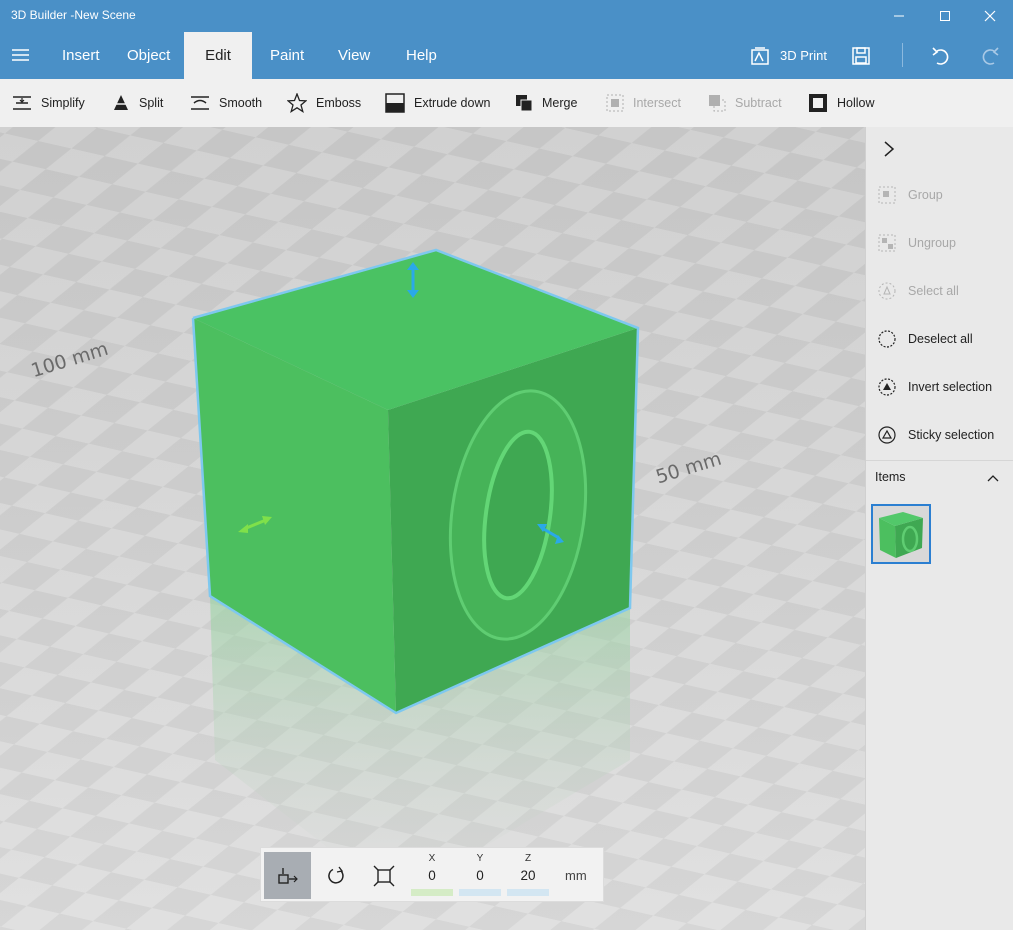  I want to click on split-label: Split, so click(151, 103).